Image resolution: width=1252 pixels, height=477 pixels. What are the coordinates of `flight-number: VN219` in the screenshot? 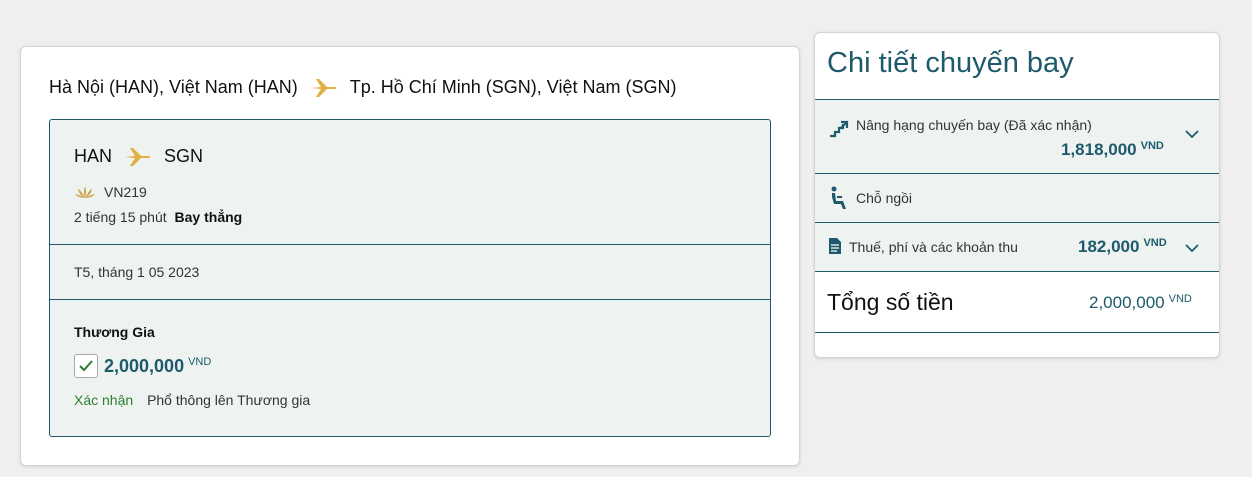 It's located at (125, 192).